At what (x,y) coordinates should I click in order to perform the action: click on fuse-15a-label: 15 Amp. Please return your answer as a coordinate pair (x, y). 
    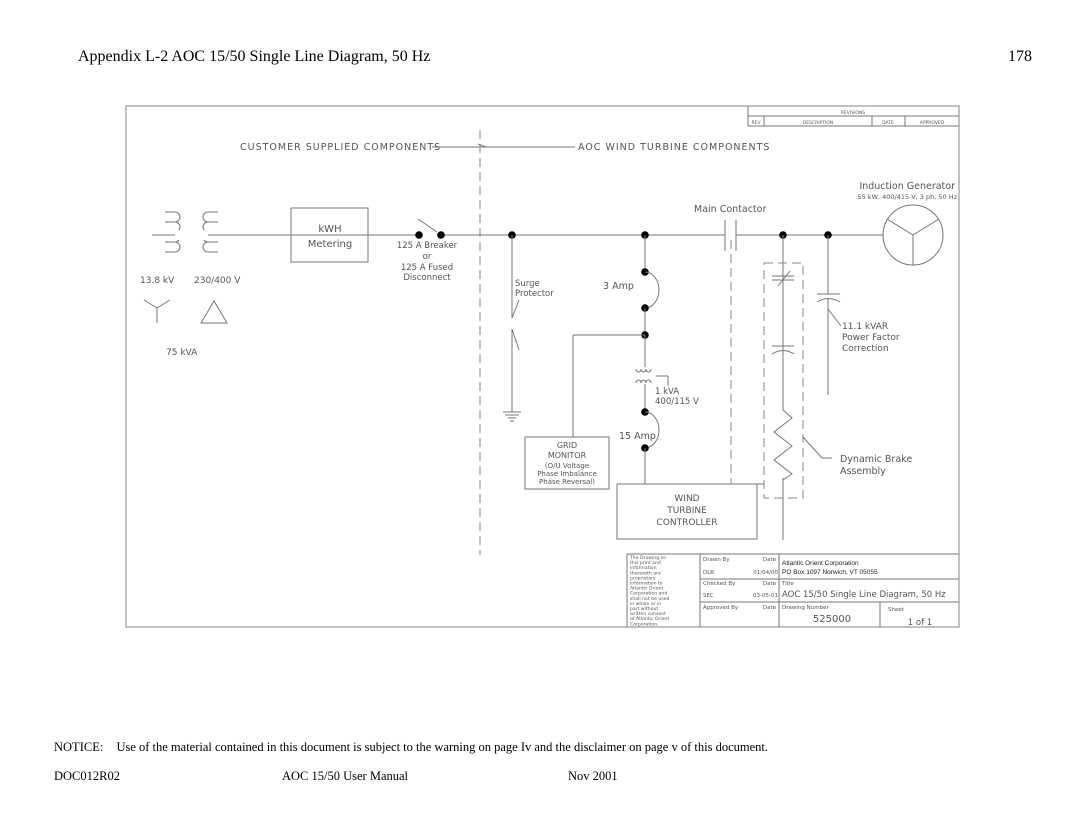
    Looking at the image, I should click on (637, 436).